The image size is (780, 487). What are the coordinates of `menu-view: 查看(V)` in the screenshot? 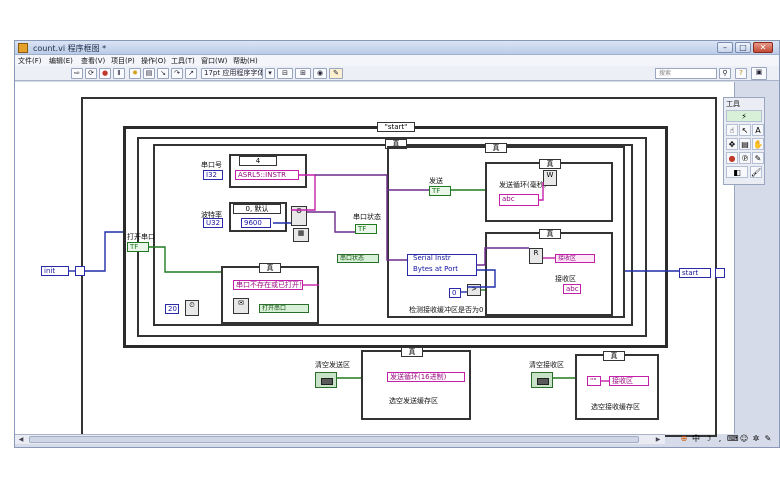 It's located at (93, 61).